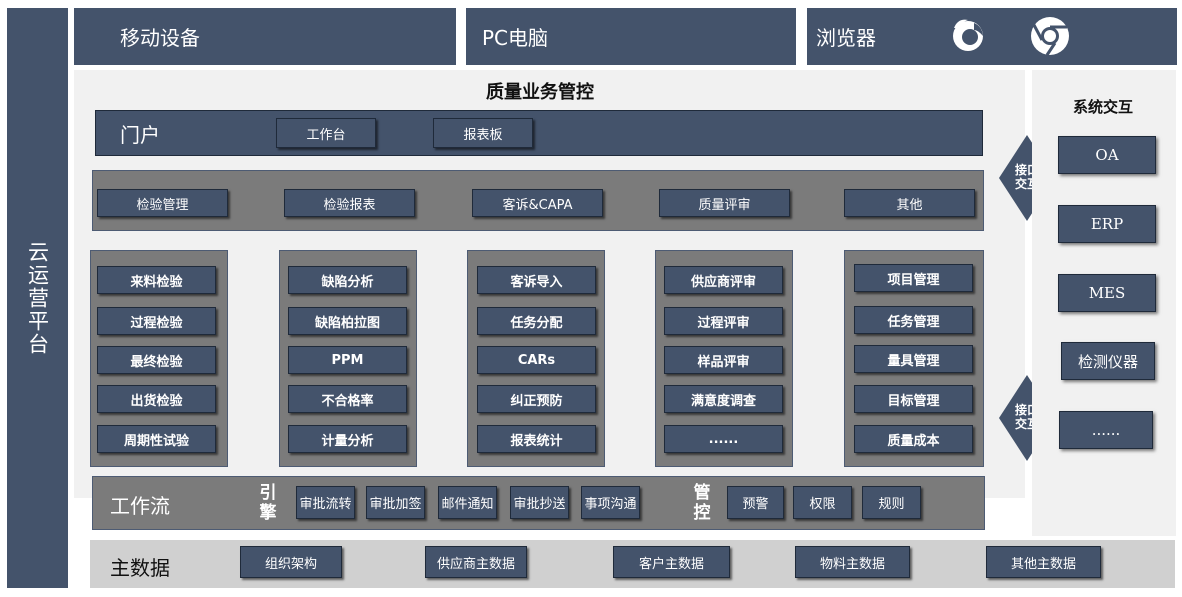 The width and height of the screenshot is (1182, 597). What do you see at coordinates (347, 399) in the screenshot?
I see `list-item: 不合格率` at bounding box center [347, 399].